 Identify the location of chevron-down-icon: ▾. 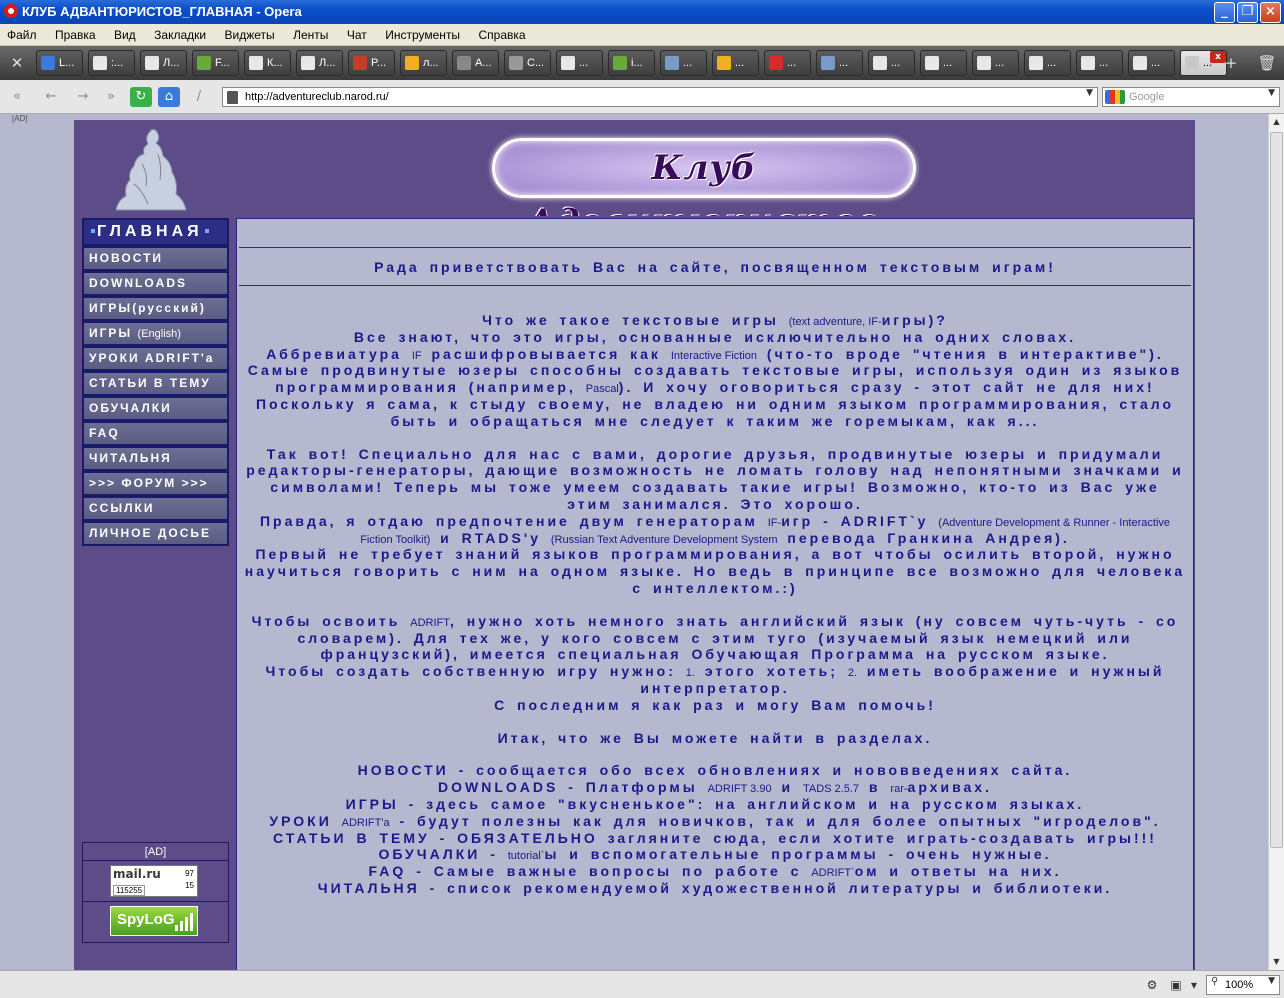
(1194, 985).